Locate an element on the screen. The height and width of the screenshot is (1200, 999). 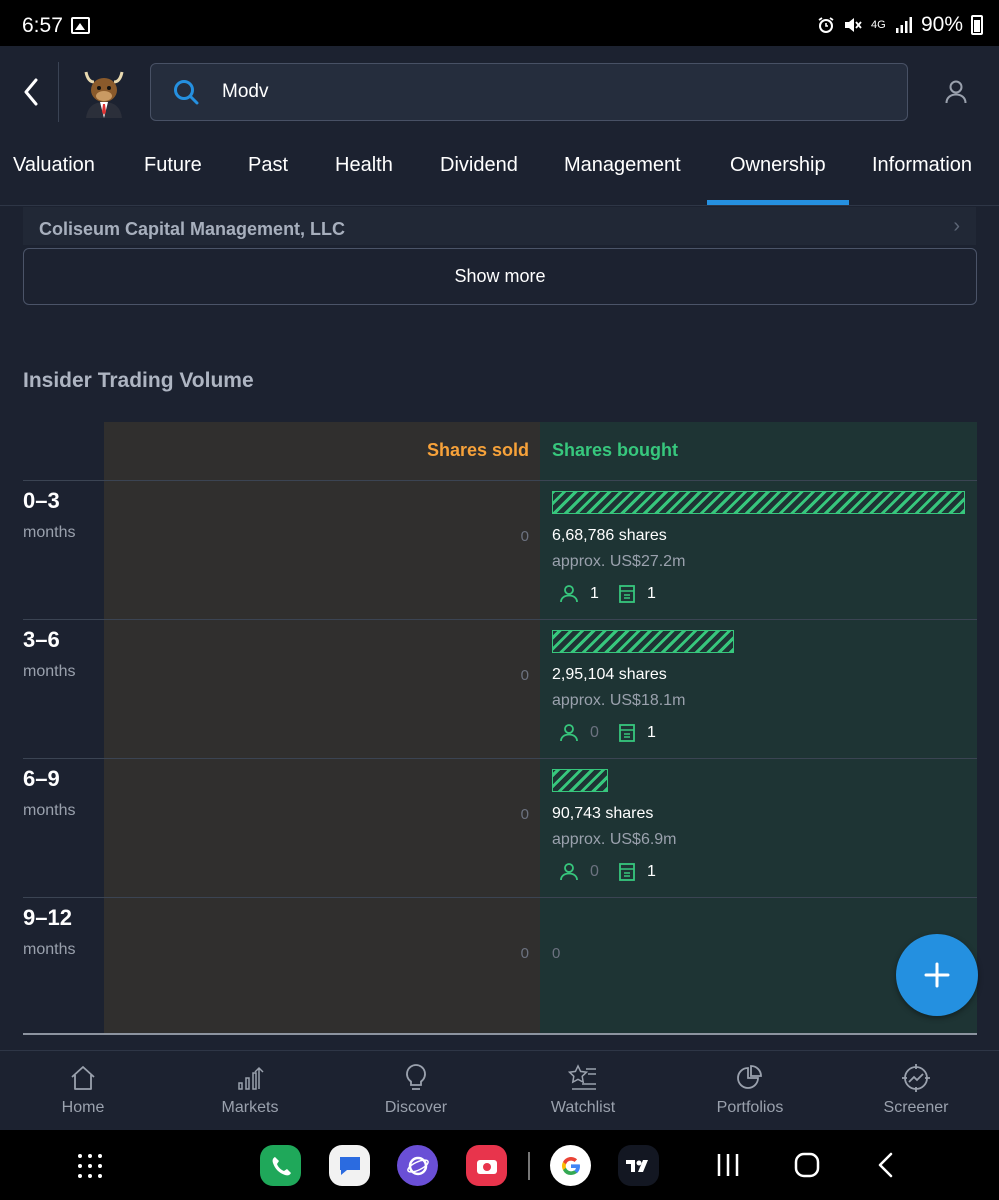
plus-icon is located at coordinates (937, 975).